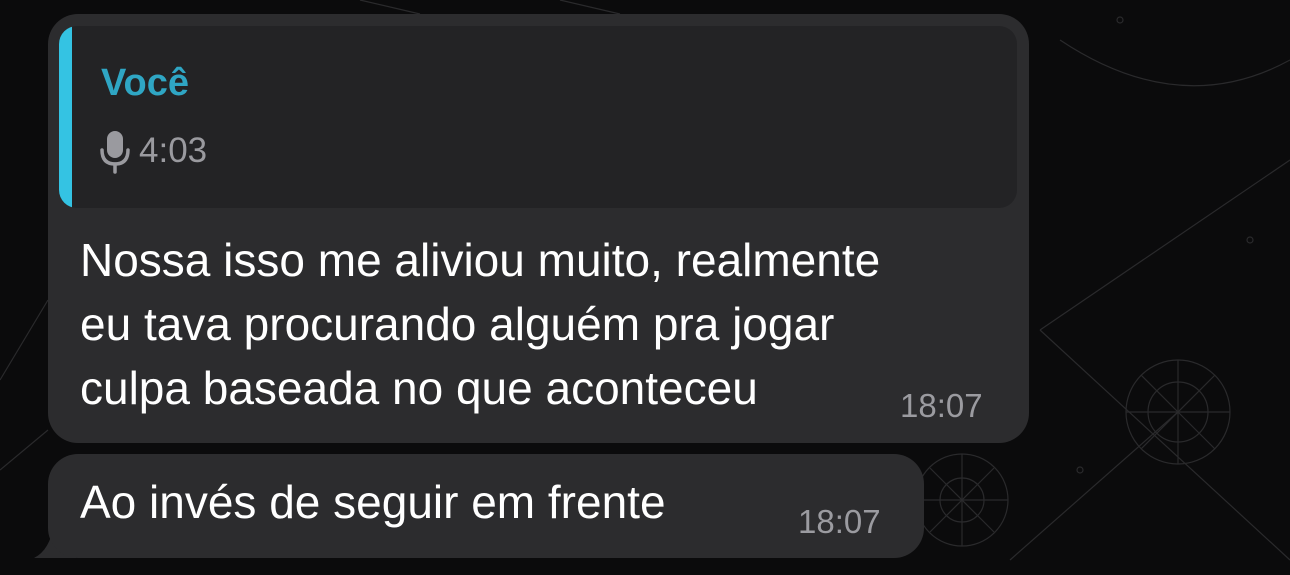 The height and width of the screenshot is (575, 1290). Describe the element at coordinates (173, 150) in the screenshot. I see `voice-duration: 4:03` at that location.